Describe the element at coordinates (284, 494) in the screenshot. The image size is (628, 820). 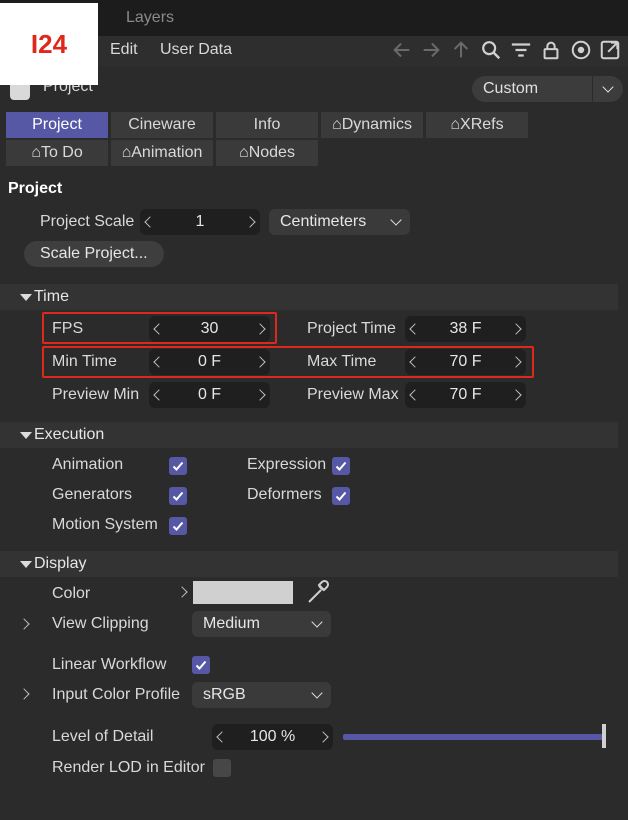
I see `deformers-label: Deformers` at that location.